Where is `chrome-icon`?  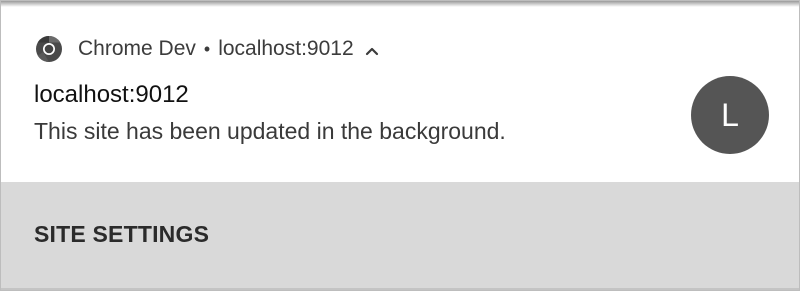
chrome-icon is located at coordinates (49, 49).